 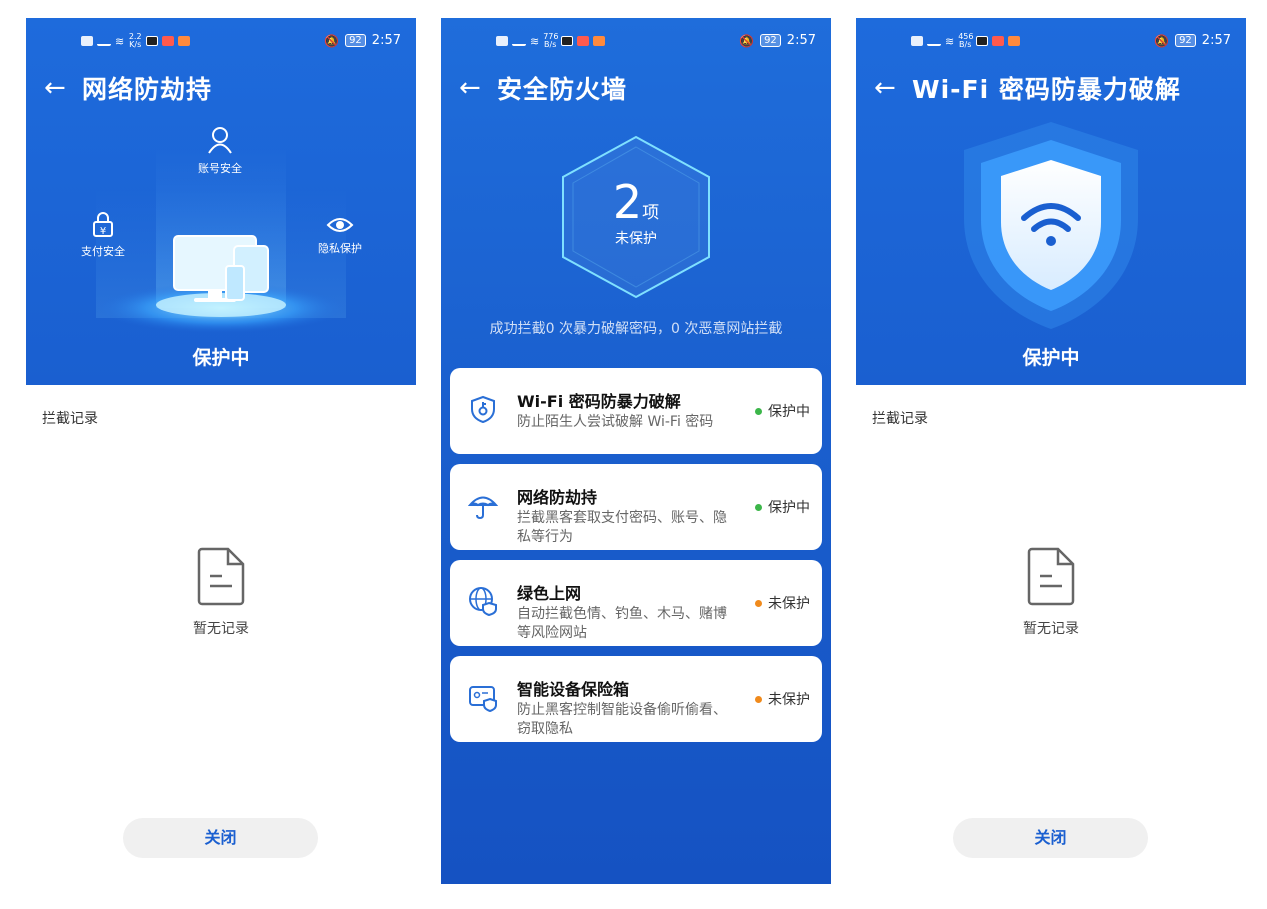 I want to click on feature-privacy-protection: 隐私保护, so click(x=340, y=236).